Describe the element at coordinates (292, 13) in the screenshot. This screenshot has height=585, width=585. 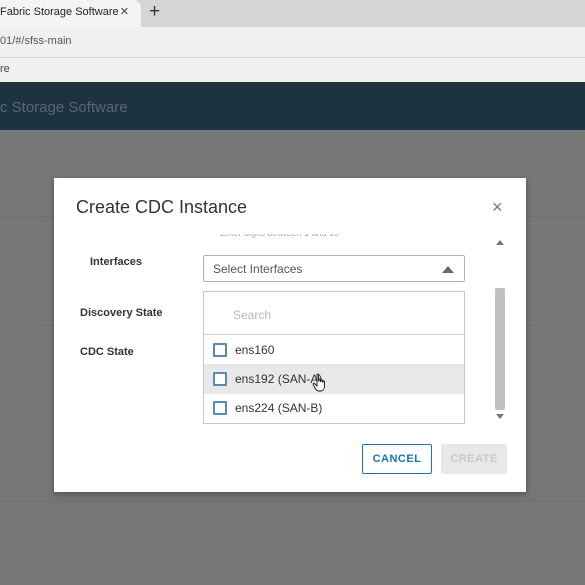
I see `browser-tabstrip: Fabric Storage Software × +` at that location.